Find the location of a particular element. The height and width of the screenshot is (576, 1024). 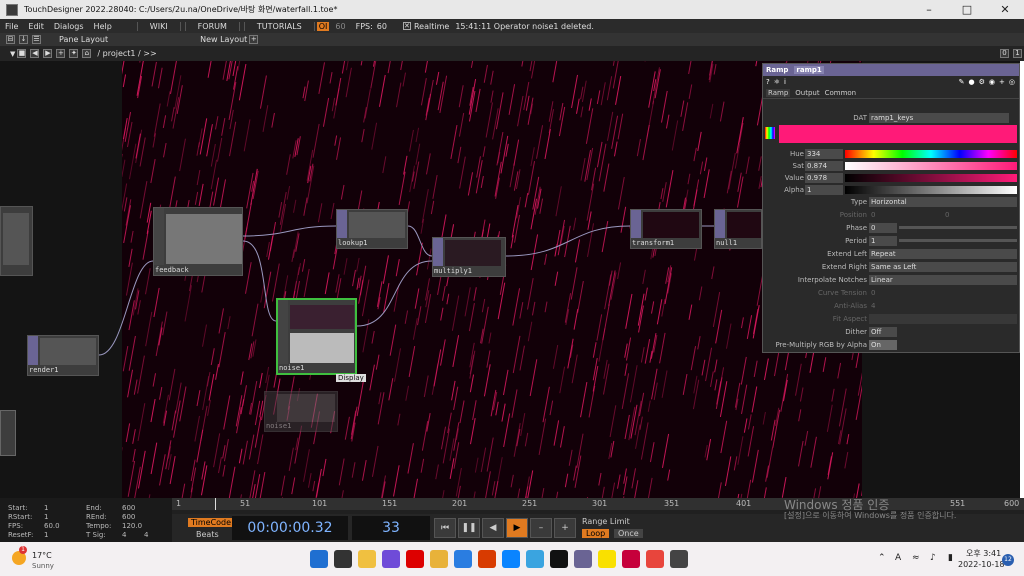

beats-toggle: Beats is located at coordinates (207, 534).